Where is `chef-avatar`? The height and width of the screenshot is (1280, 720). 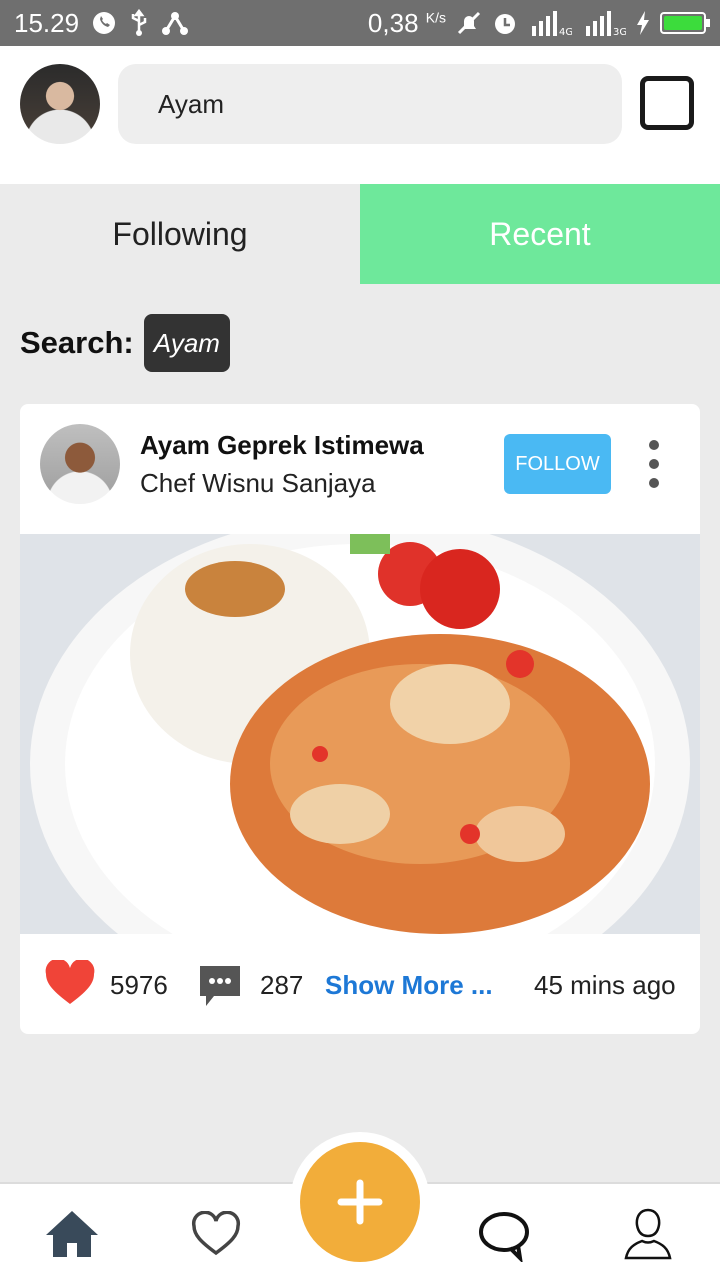
chef-avatar is located at coordinates (80, 464).